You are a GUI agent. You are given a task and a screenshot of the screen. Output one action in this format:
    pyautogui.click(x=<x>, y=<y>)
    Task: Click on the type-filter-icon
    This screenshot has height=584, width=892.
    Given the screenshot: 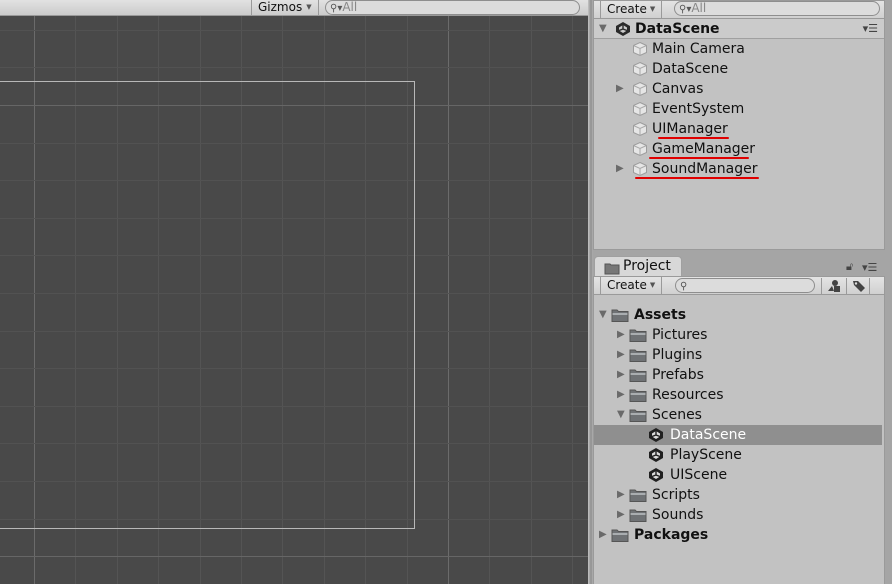 What is the action you would take?
    pyautogui.click(x=834, y=286)
    